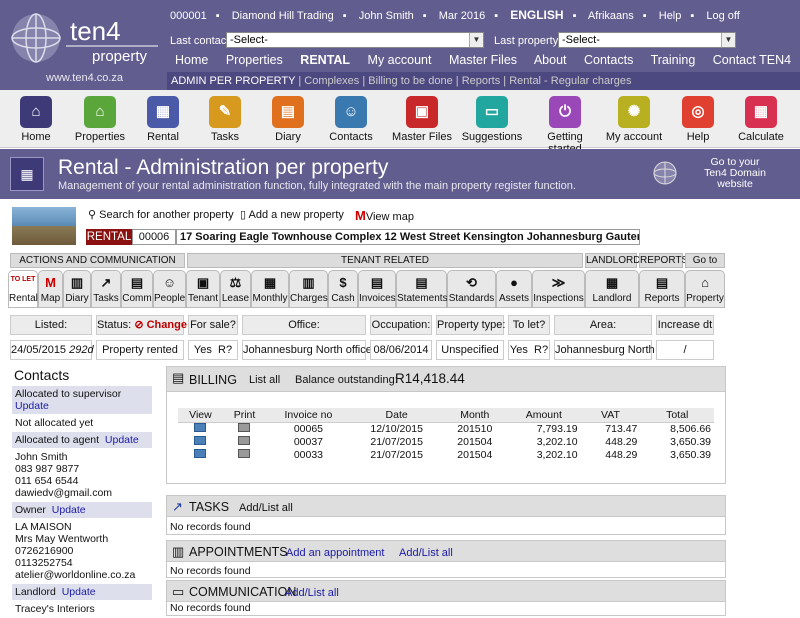 This screenshot has width=800, height=618. What do you see at coordinates (331, 81) in the screenshot?
I see `subnav-complexes: Complexes` at bounding box center [331, 81].